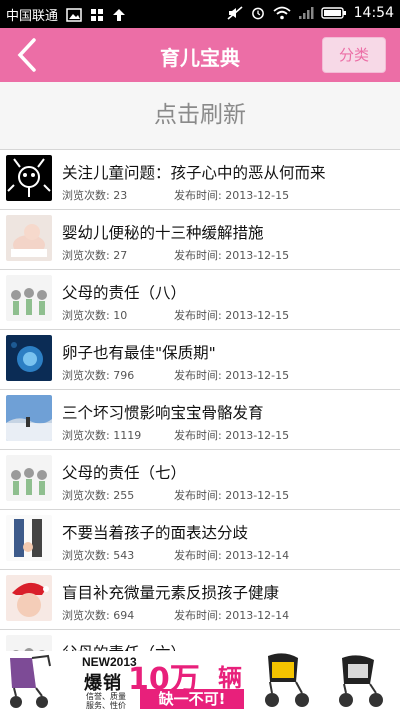 The width and height of the screenshot is (400, 711). I want to click on list-item: 卵子也有最佳"保质期" 浏览次数: 796 发布时间: 2013-12-15, so click(200, 359).